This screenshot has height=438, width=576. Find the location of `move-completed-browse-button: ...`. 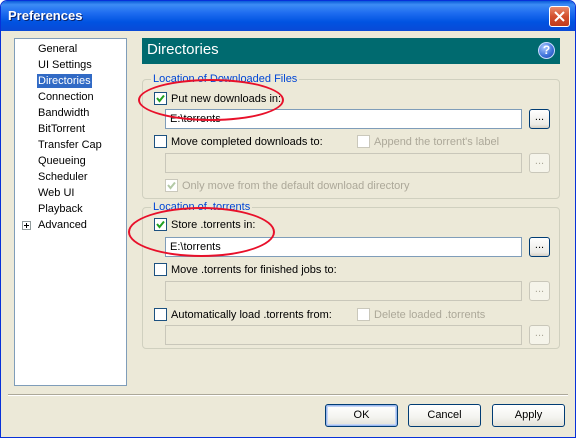

move-completed-browse-button: ... is located at coordinates (539, 163).